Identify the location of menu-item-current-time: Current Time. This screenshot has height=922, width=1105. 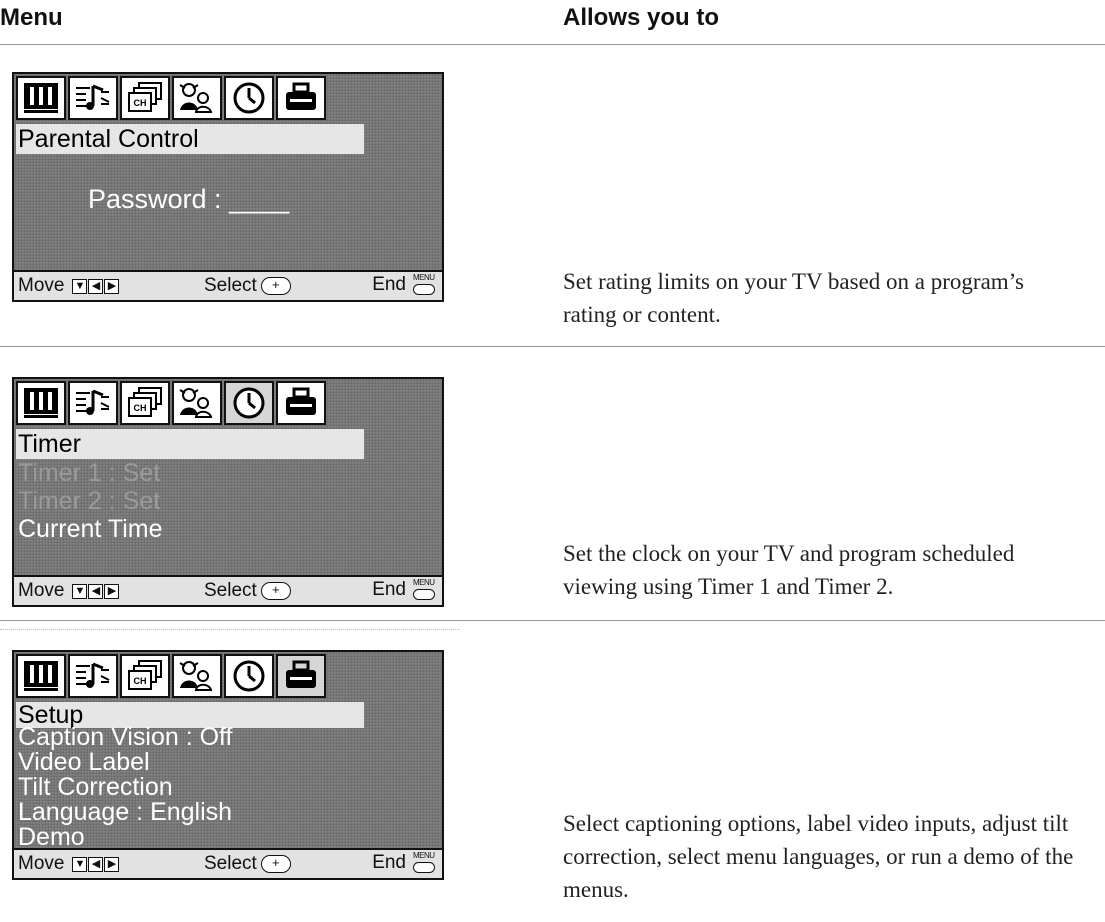
(90, 529).